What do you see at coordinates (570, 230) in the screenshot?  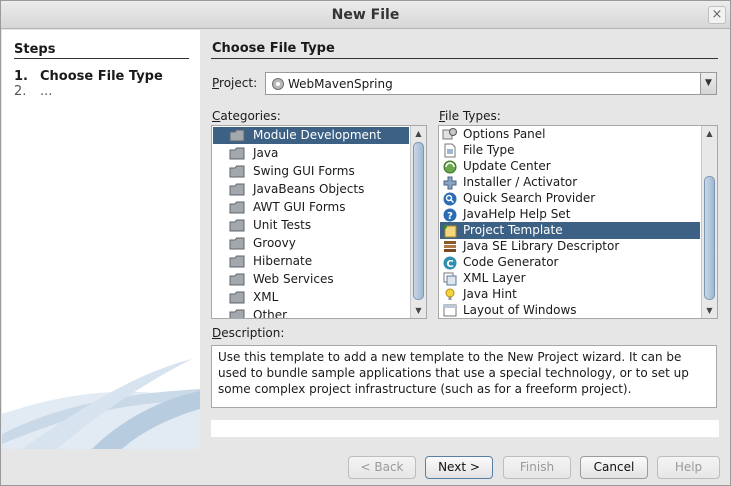 I see `file-type-item: Project Template` at bounding box center [570, 230].